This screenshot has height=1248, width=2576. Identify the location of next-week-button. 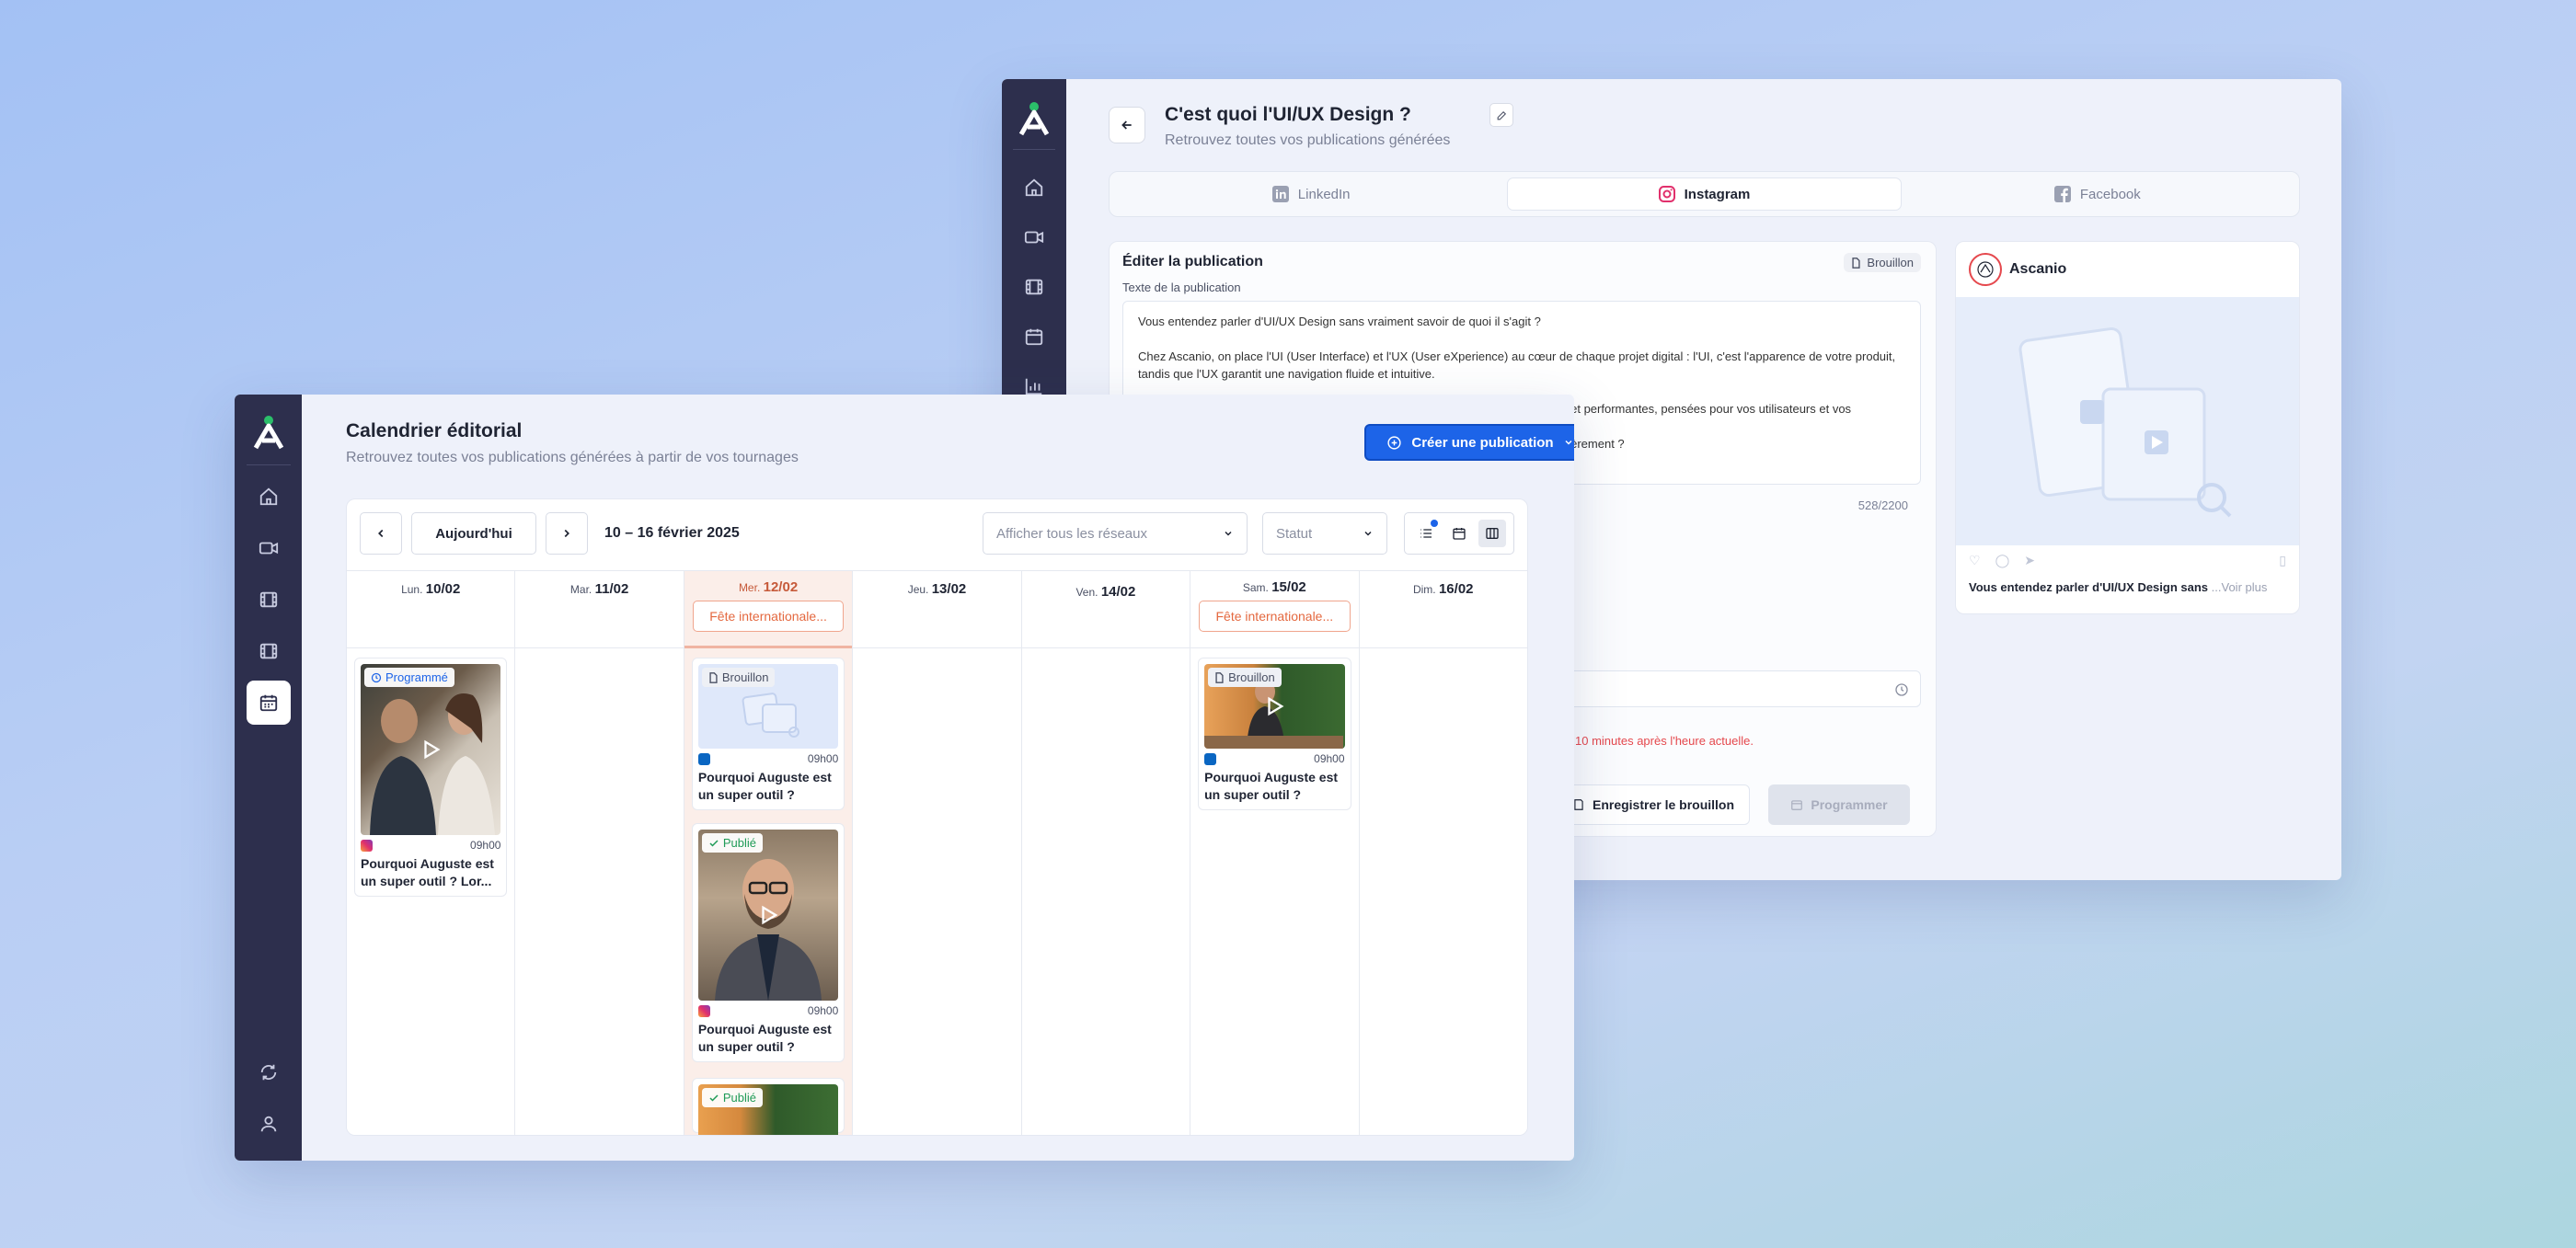
(567, 533).